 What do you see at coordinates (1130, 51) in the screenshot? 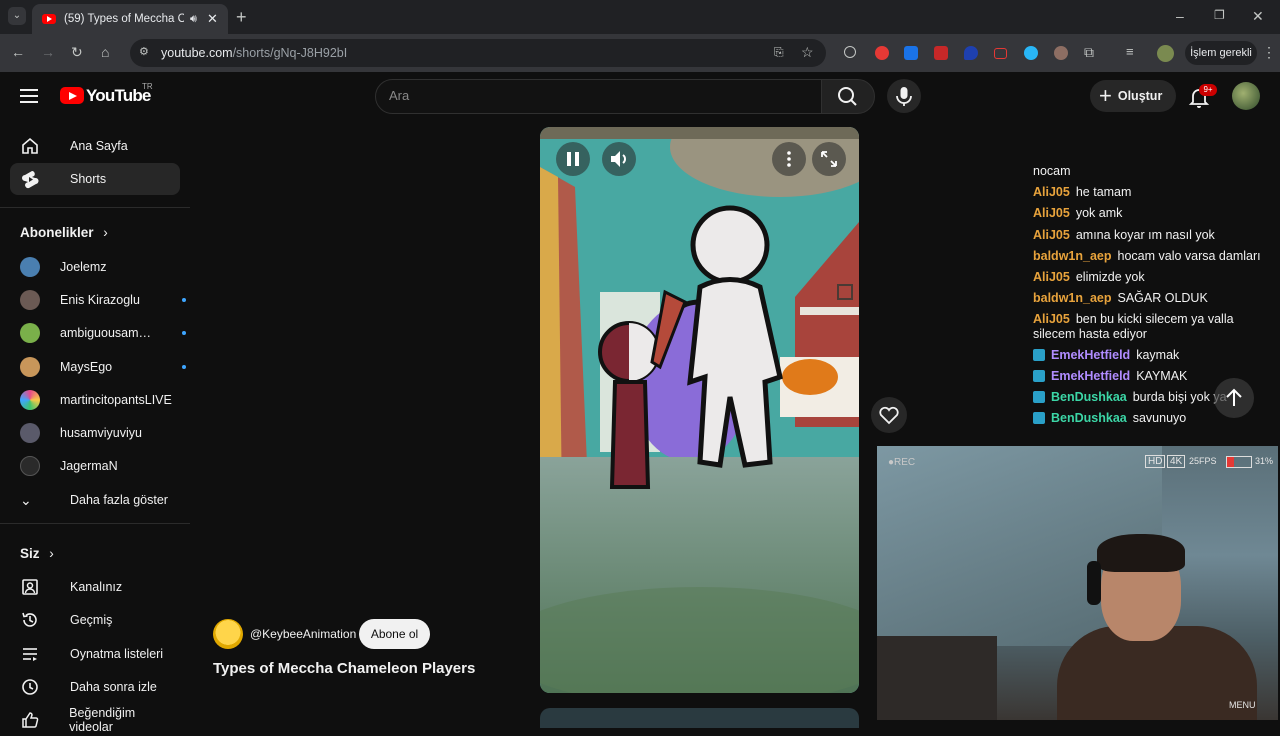
I see `media-queue-icon: ≡` at bounding box center [1130, 51].